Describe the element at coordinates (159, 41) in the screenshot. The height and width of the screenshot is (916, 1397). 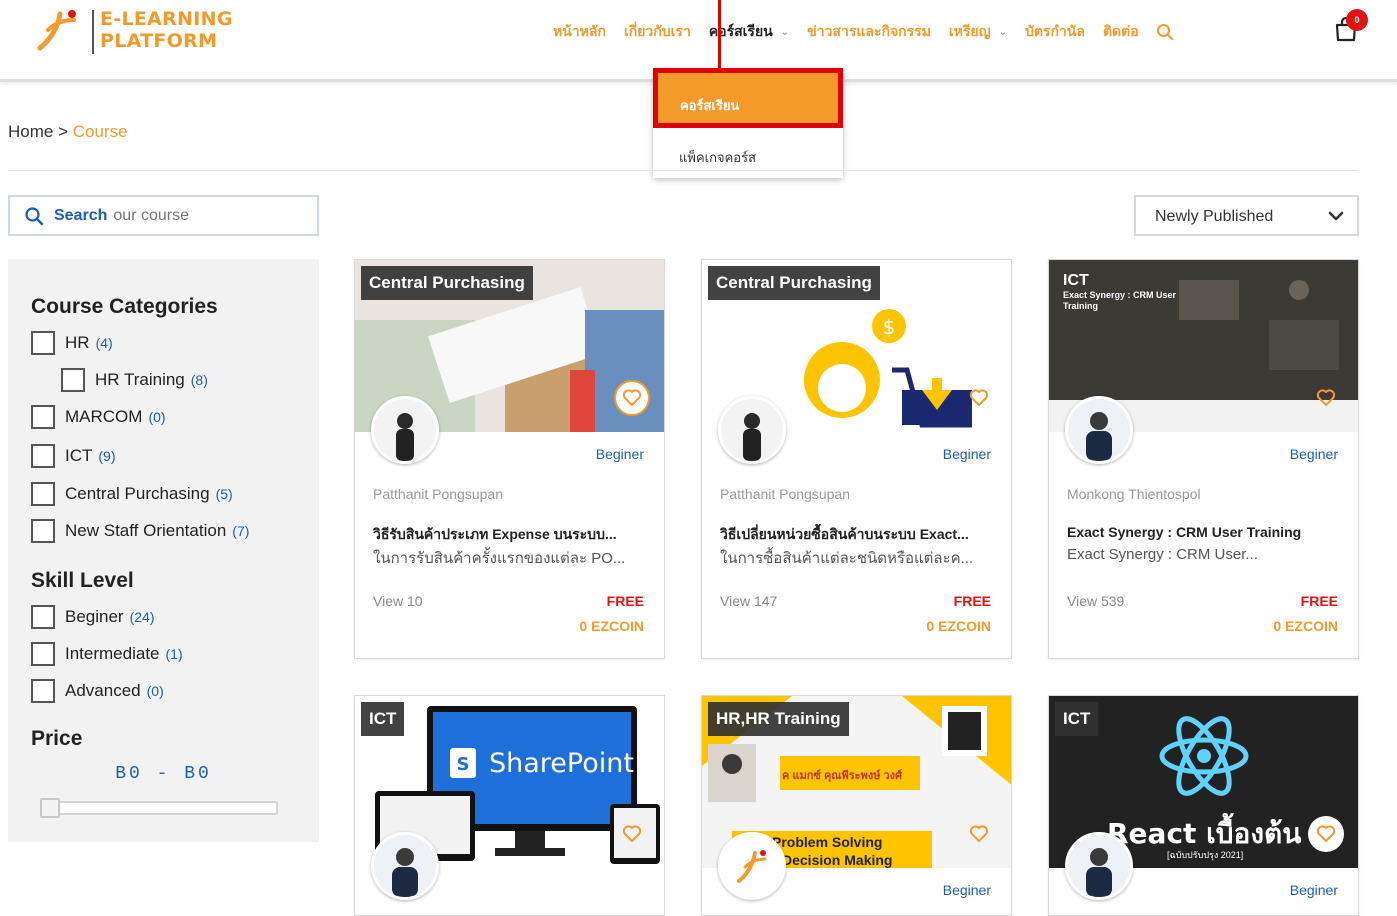
I see `logo-line2: PLATFORM` at that location.